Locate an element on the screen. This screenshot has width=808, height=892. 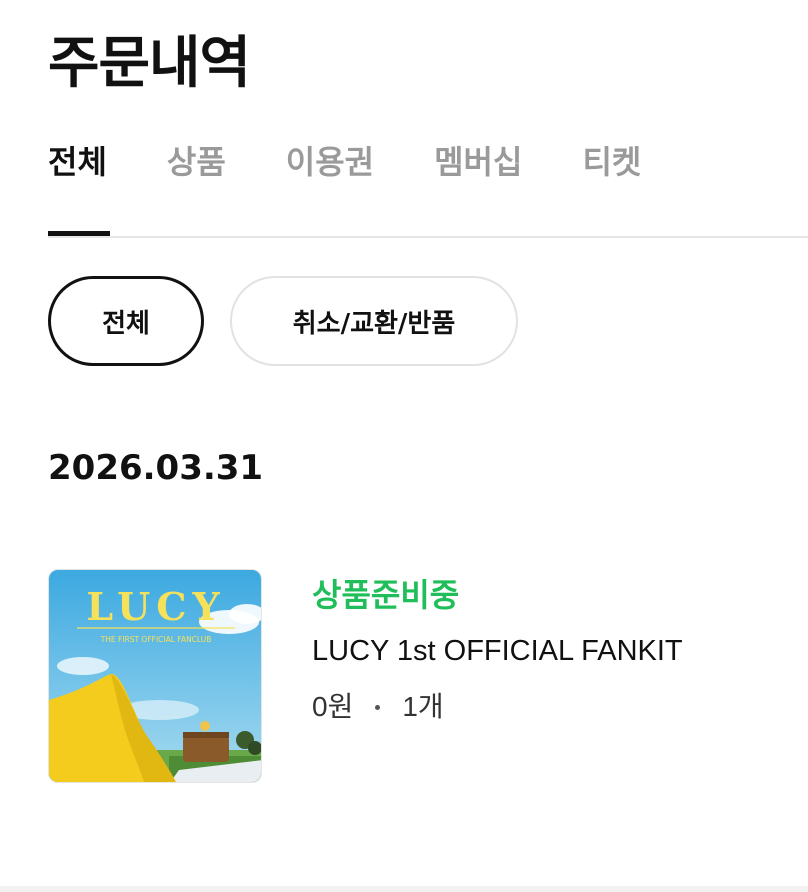
filter-chips: 전체 취소/교환/반품 is located at coordinates (283, 321).